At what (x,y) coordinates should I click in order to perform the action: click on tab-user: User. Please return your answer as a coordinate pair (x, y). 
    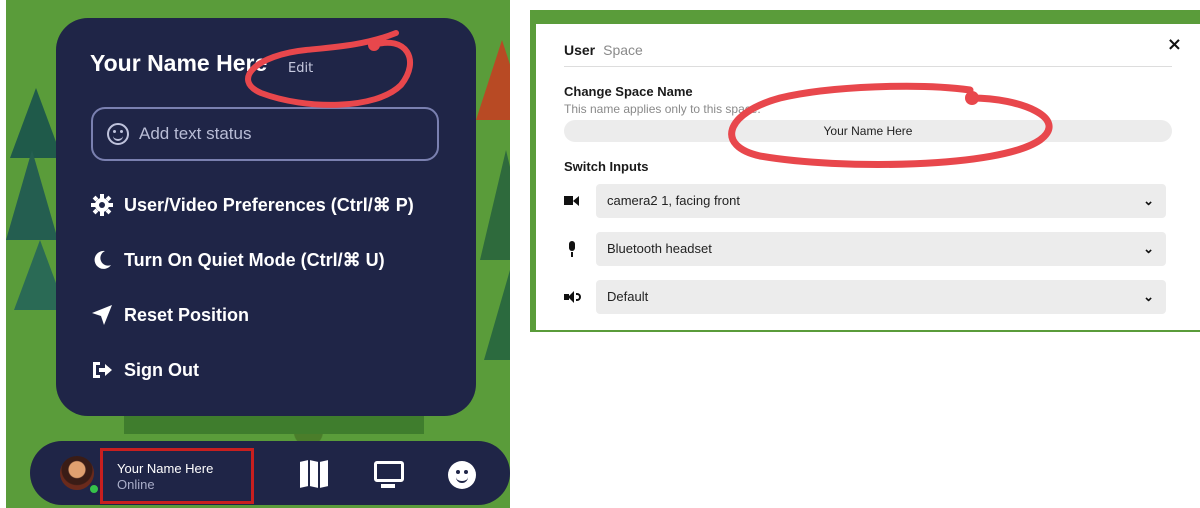
    Looking at the image, I should click on (579, 50).